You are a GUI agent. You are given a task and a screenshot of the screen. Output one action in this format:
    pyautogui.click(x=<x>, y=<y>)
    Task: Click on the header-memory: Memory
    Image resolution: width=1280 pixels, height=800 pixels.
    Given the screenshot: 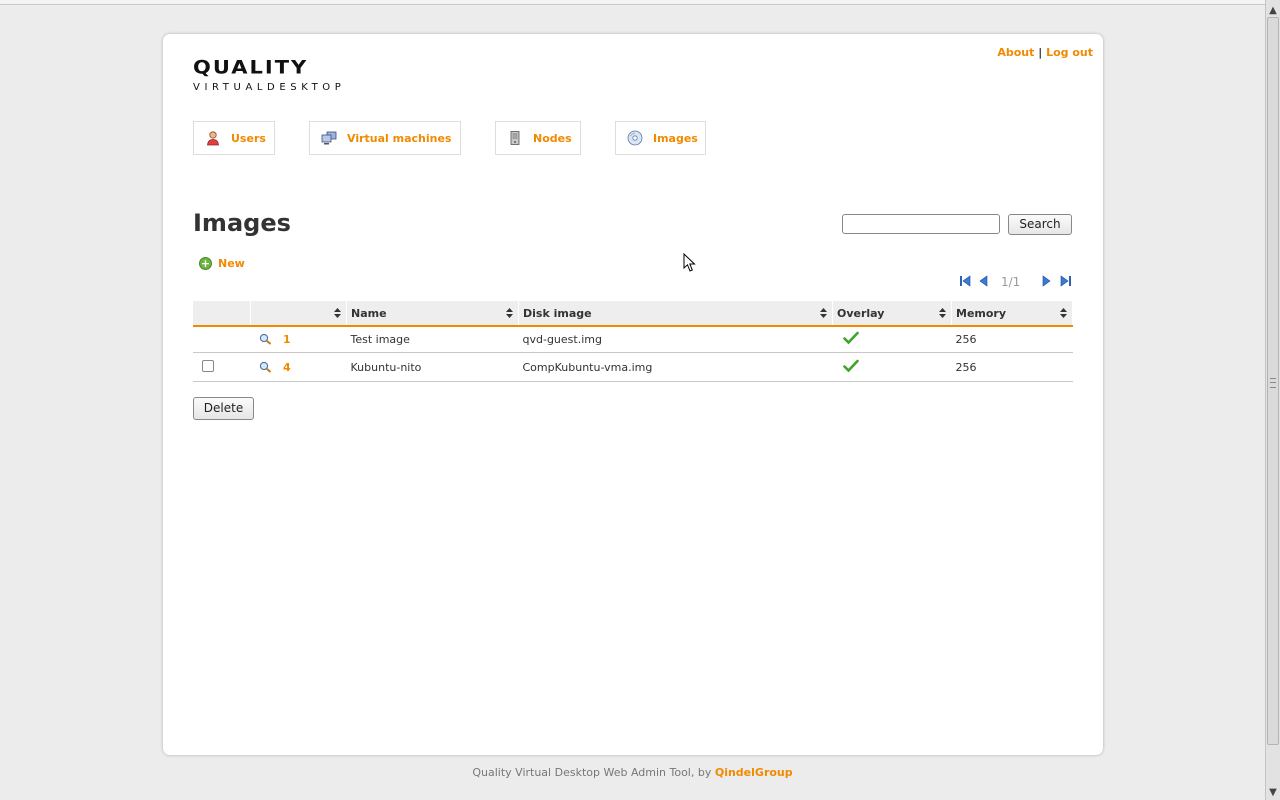 What is the action you would take?
    pyautogui.click(x=1012, y=314)
    